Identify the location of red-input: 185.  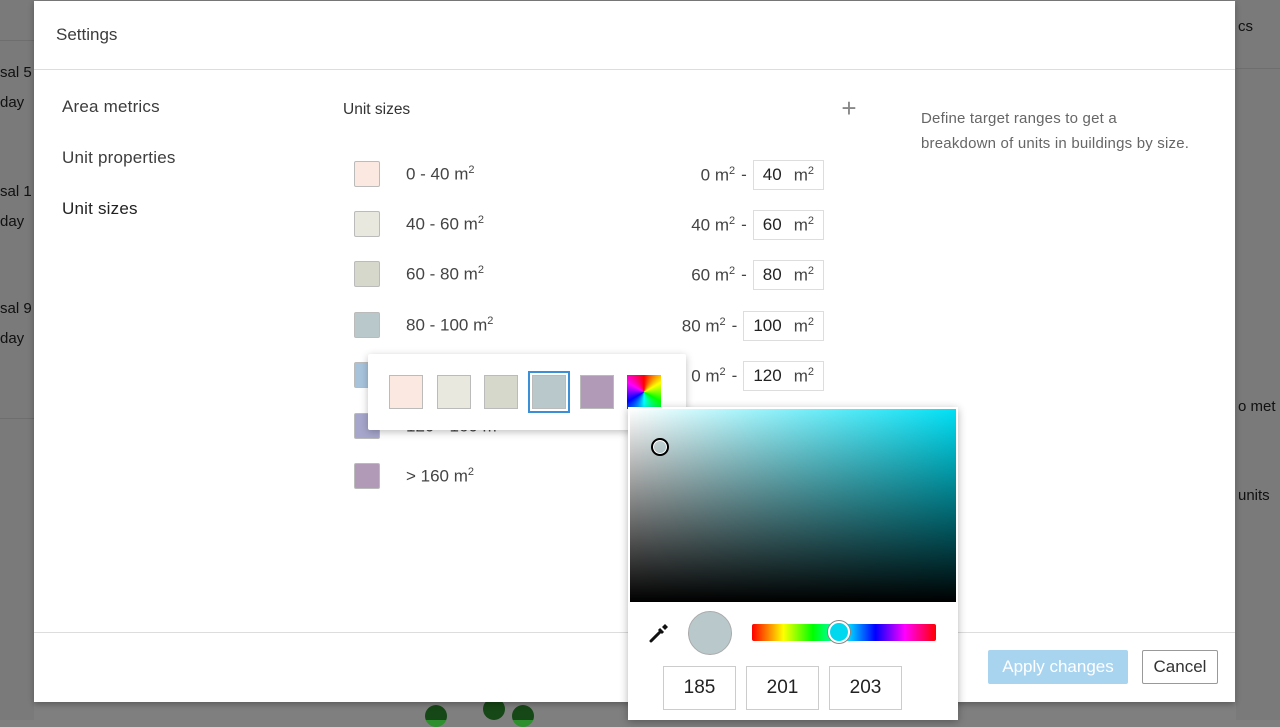
(699, 688).